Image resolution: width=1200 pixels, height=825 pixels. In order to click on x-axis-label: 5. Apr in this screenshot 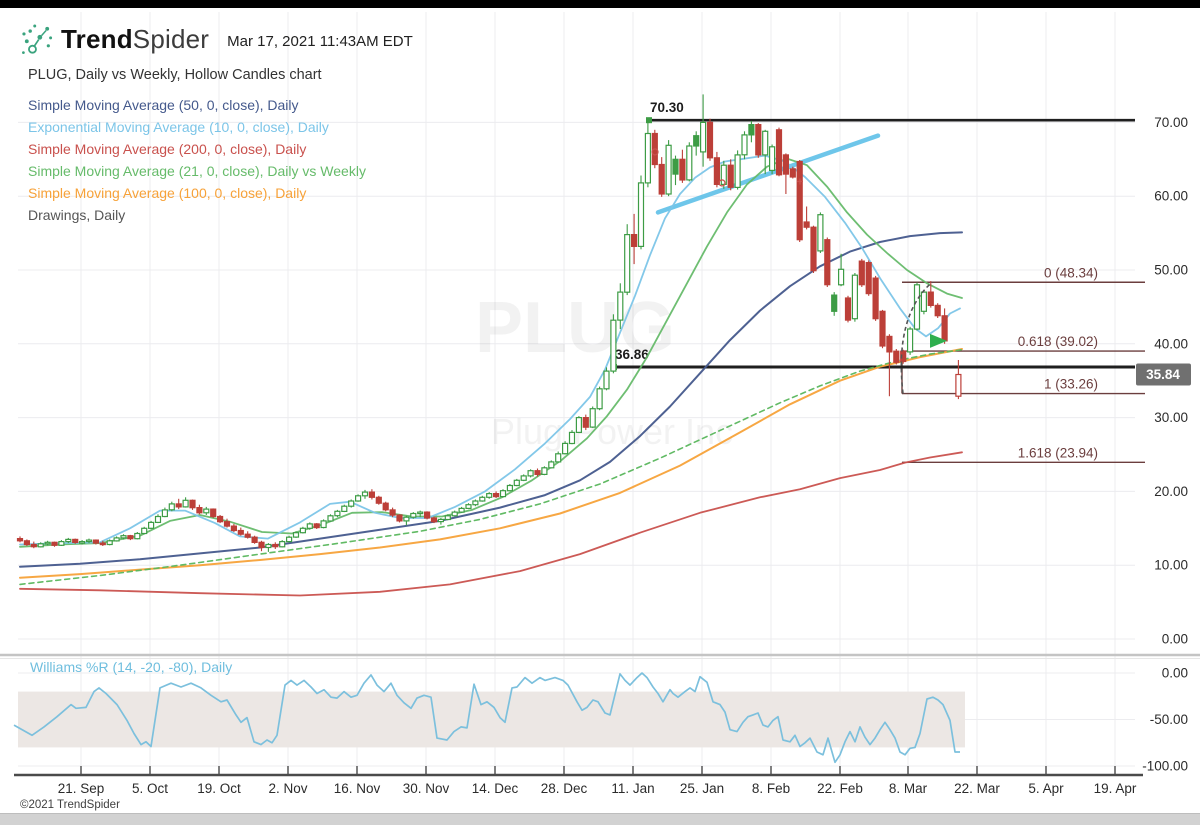, I will do `click(1046, 788)`.